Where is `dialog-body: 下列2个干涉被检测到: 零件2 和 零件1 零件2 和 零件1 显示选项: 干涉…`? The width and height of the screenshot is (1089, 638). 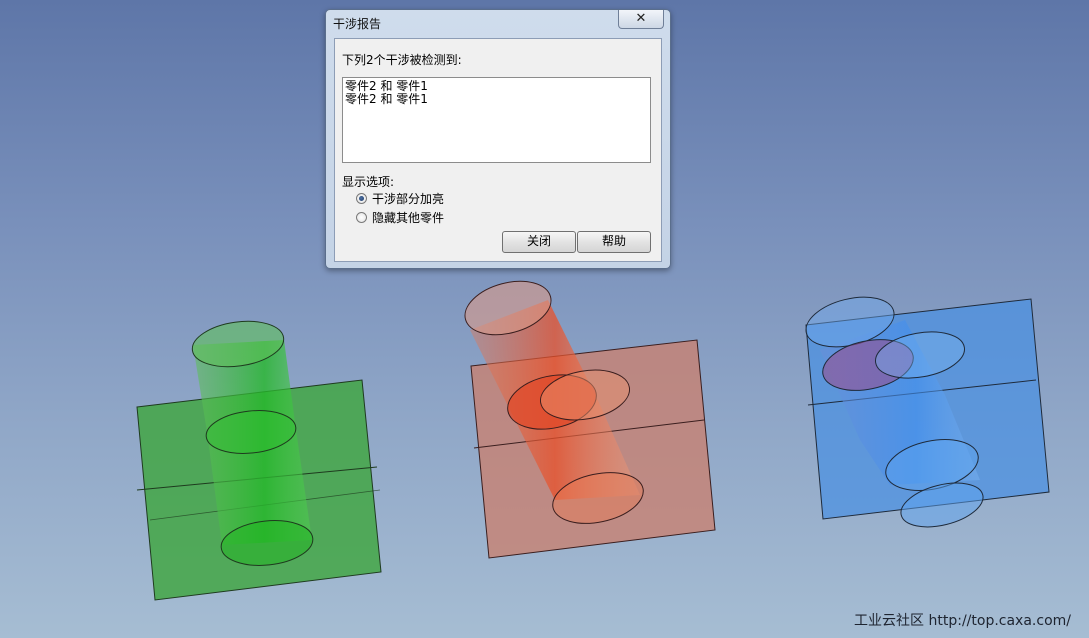
dialog-body: 下列2个干涉被检测到: 零件2 和 零件1 零件2 和 零件1 显示选项: 干涉… is located at coordinates (498, 150).